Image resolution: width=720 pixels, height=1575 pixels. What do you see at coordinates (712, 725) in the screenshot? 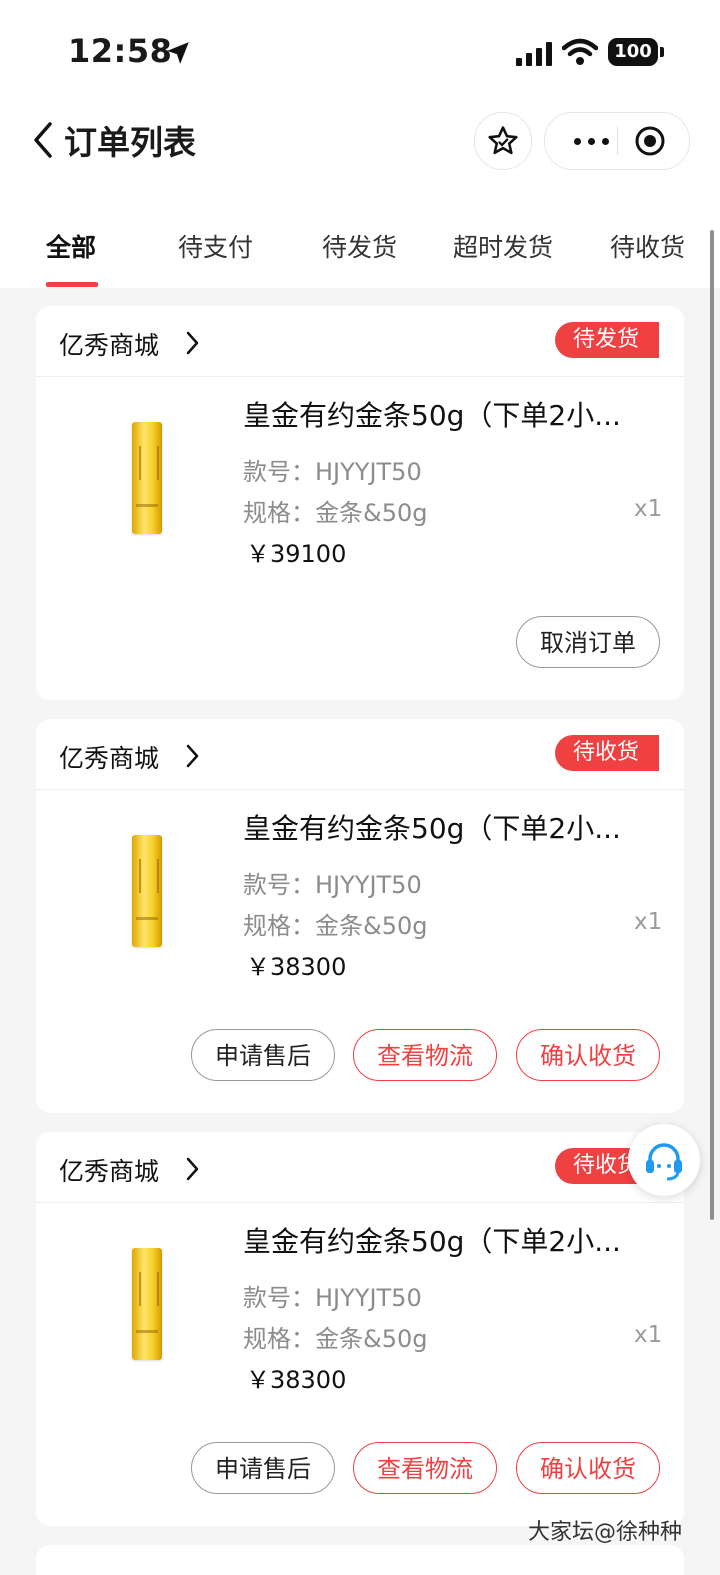
I see `scrollbar` at bounding box center [712, 725].